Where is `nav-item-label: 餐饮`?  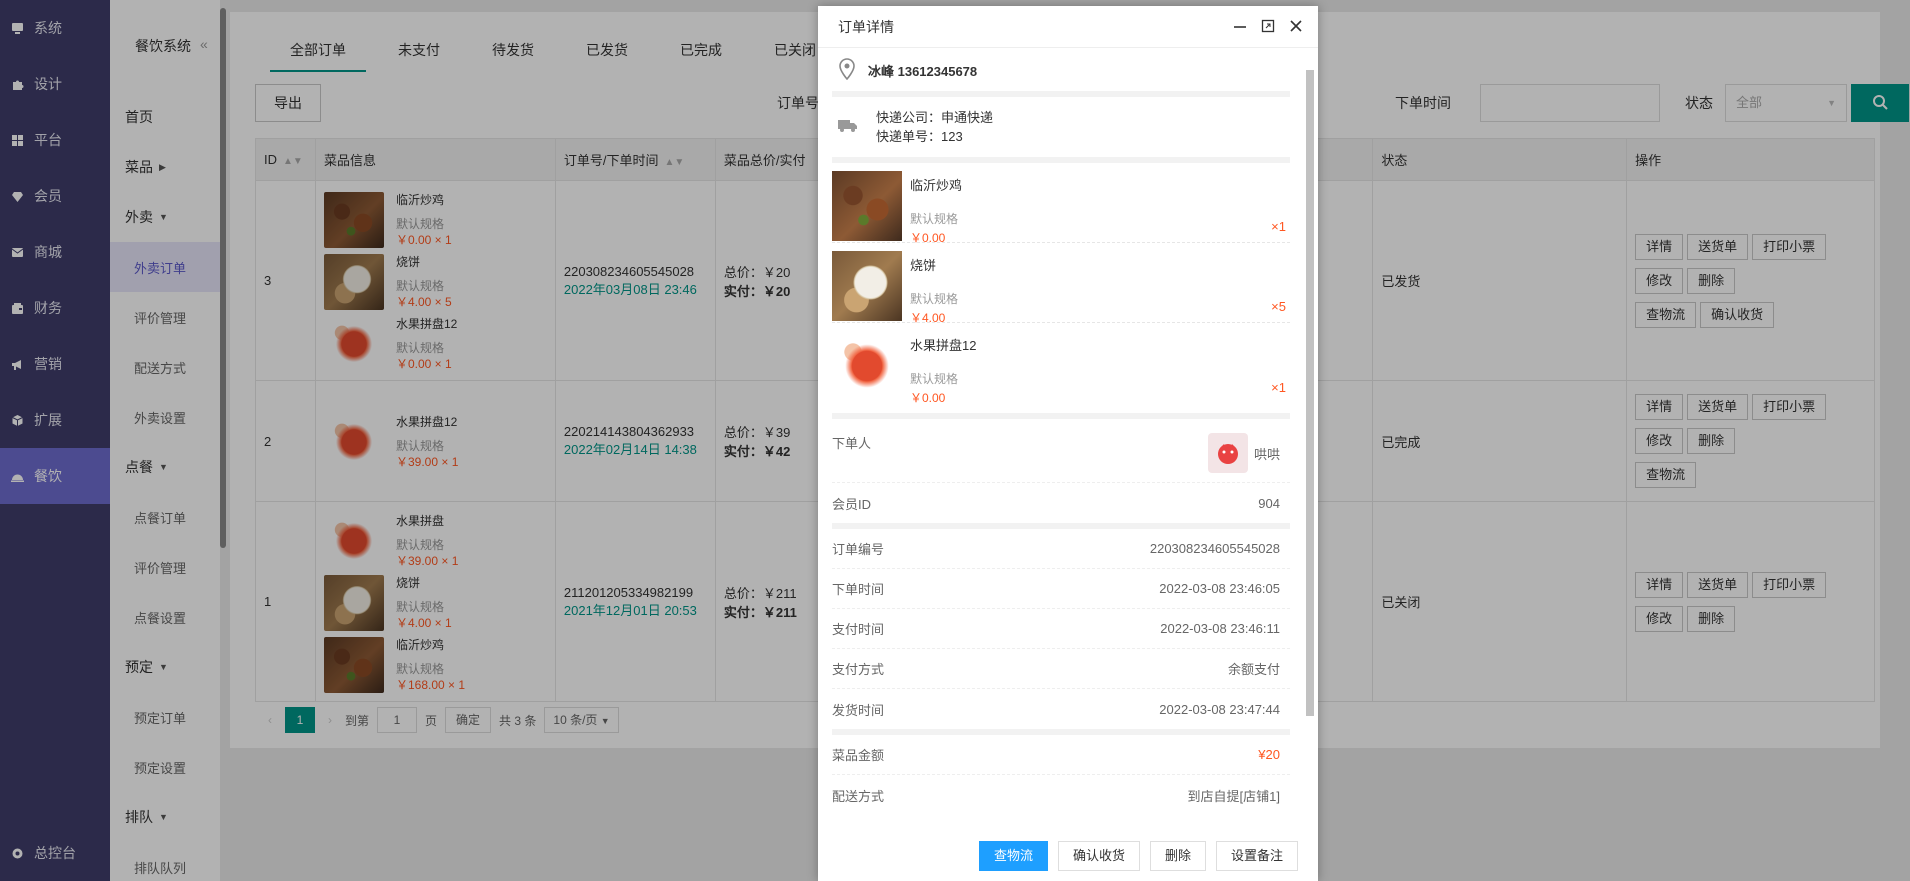 nav-item-label: 餐饮 is located at coordinates (48, 476).